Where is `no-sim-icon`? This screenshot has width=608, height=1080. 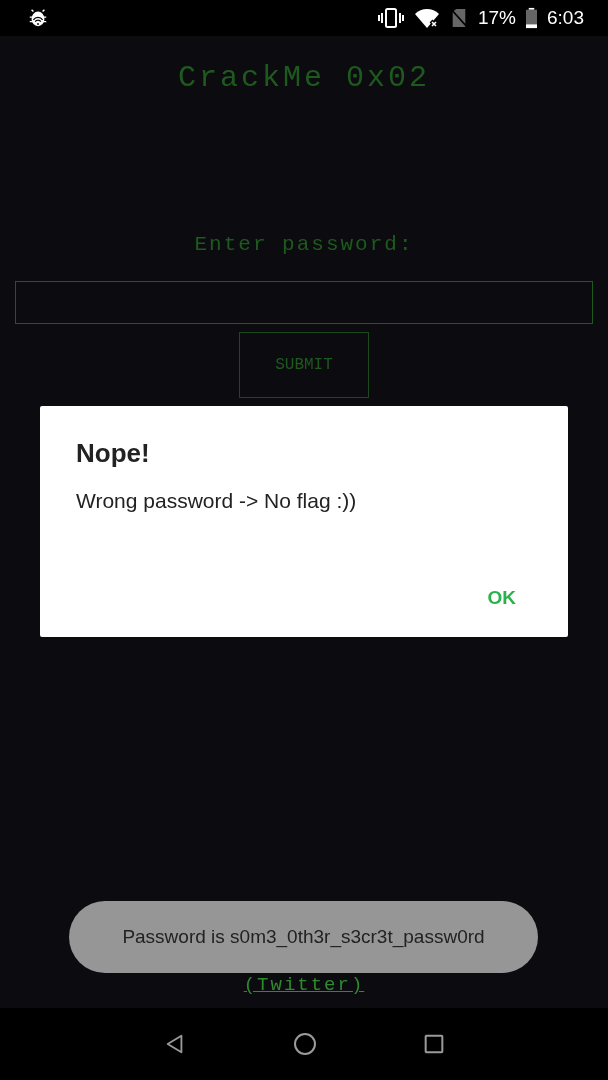
no-sim-icon is located at coordinates (459, 18).